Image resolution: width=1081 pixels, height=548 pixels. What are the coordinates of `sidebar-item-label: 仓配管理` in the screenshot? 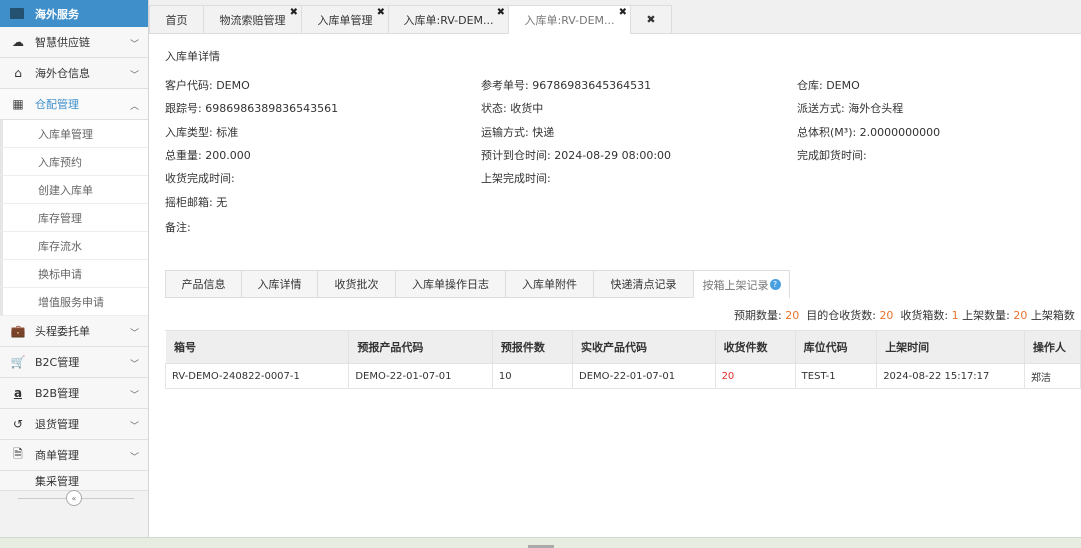 It's located at (57, 104).